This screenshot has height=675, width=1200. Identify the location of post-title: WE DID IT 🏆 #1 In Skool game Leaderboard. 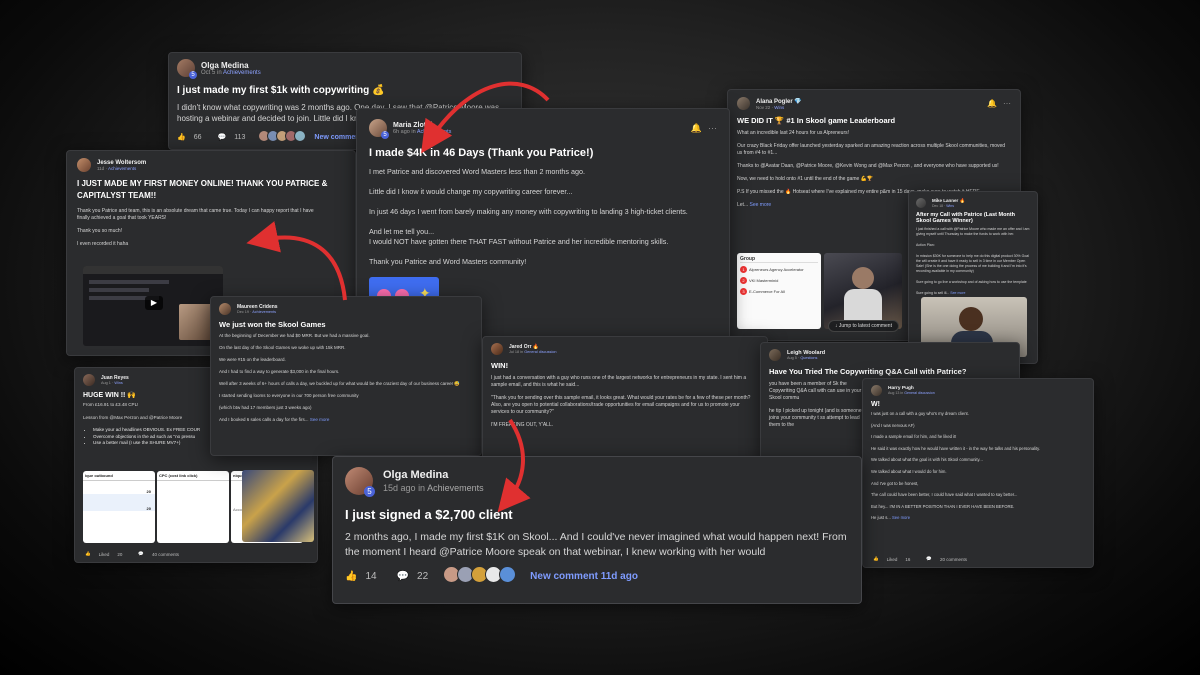
(874, 120).